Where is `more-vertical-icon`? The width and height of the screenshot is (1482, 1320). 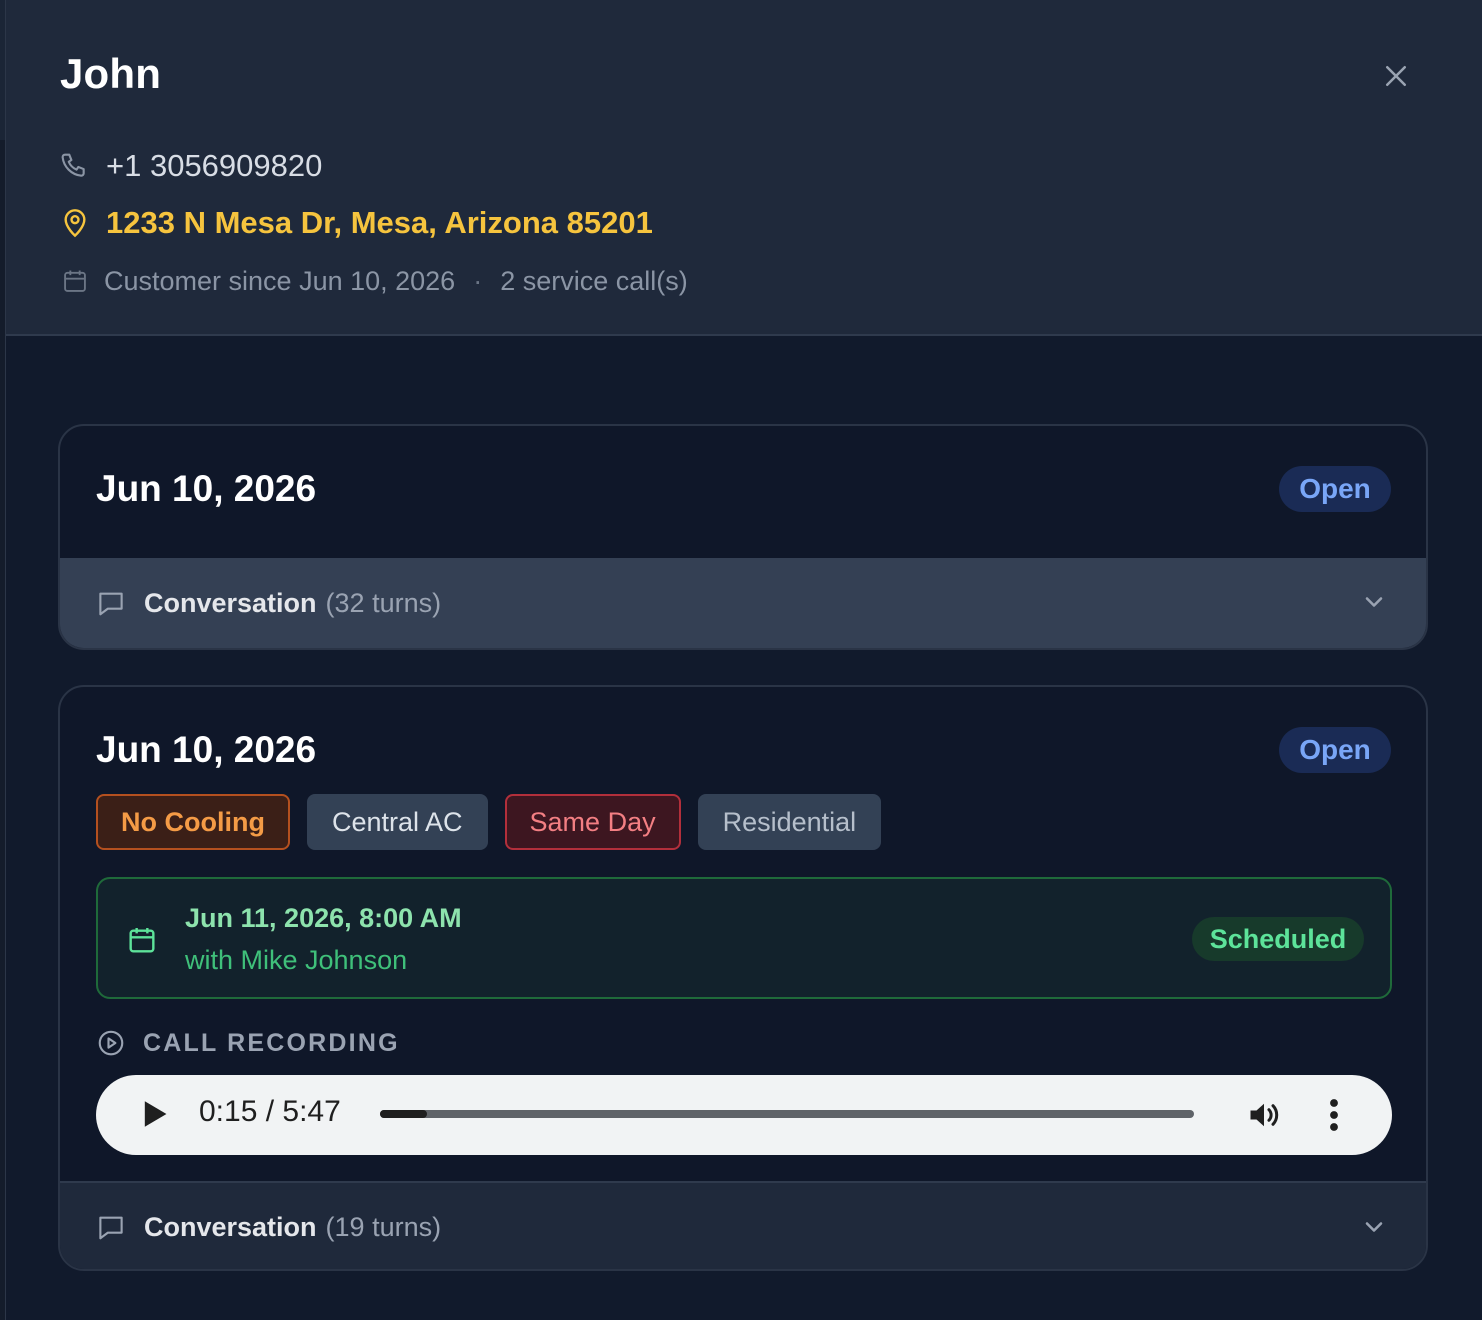 more-vertical-icon is located at coordinates (1334, 1115).